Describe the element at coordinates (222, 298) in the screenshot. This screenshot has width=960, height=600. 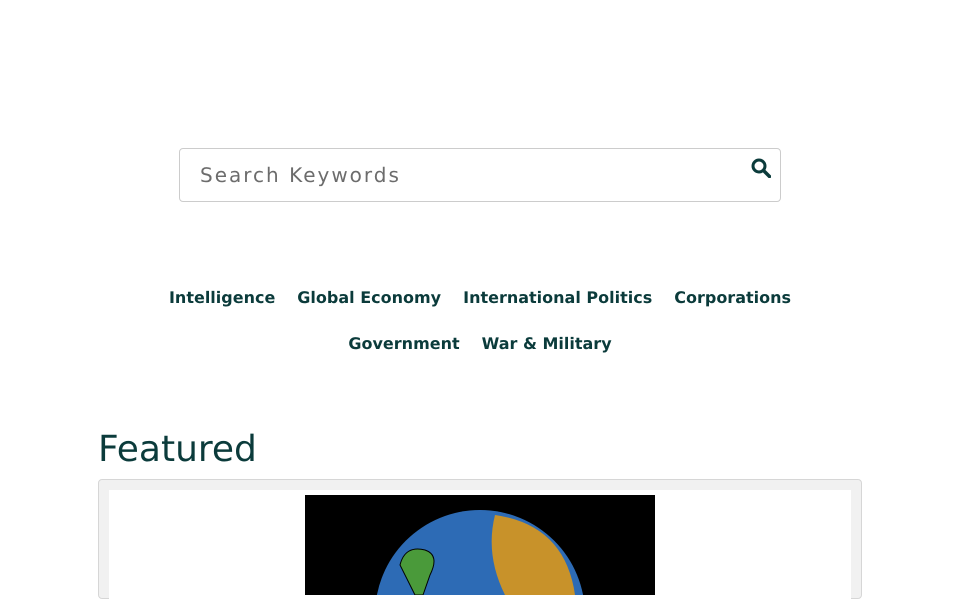
I see `category-link: Intelligence` at that location.